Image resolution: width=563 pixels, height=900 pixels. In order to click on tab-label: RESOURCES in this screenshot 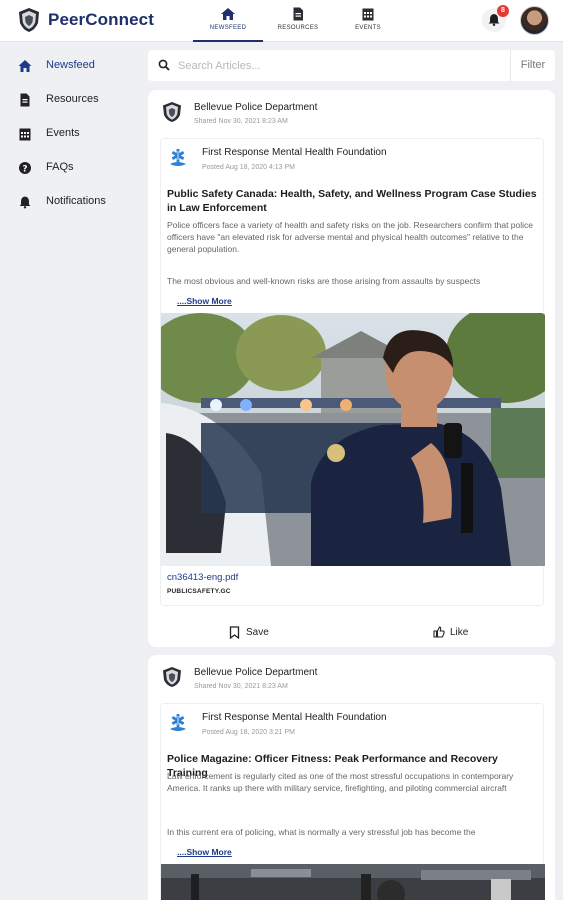, I will do `click(298, 28)`.